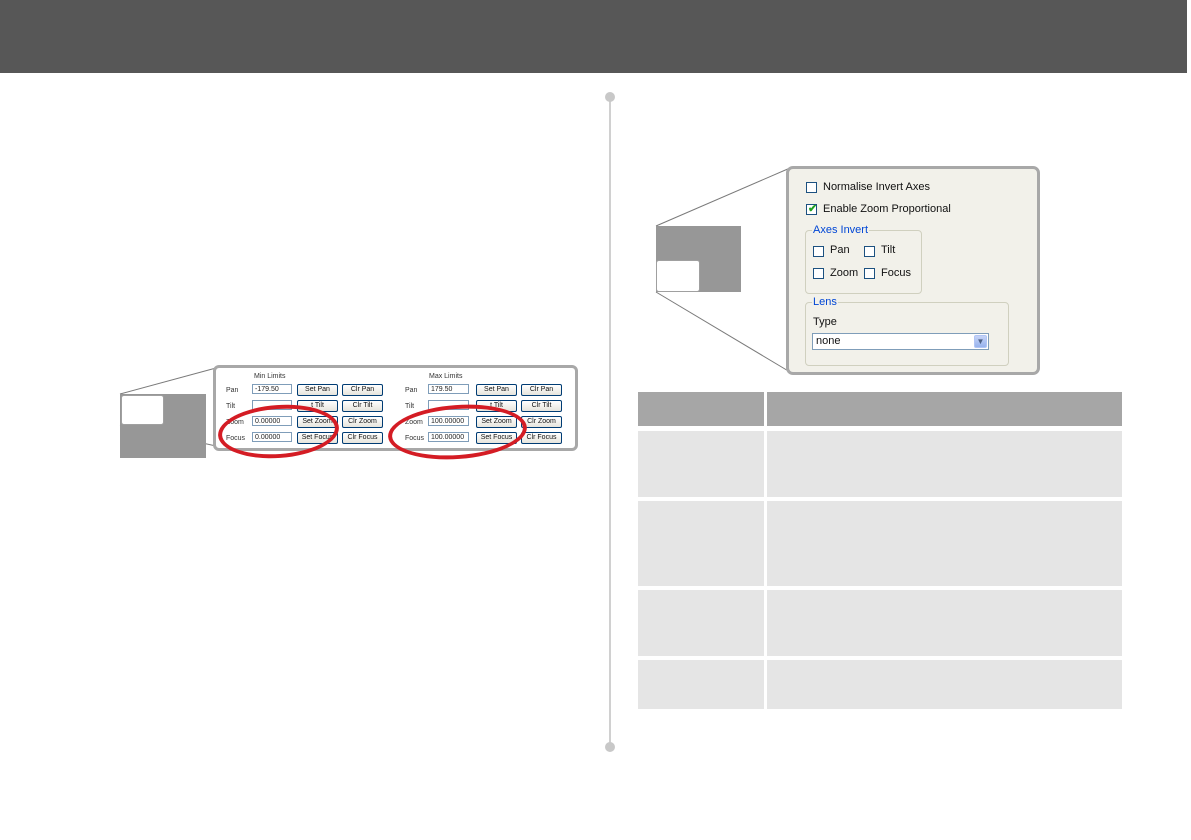 The image size is (1191, 840). Describe the element at coordinates (541, 438) in the screenshot. I see `clr-focus-max-button: Clr Focus` at that location.